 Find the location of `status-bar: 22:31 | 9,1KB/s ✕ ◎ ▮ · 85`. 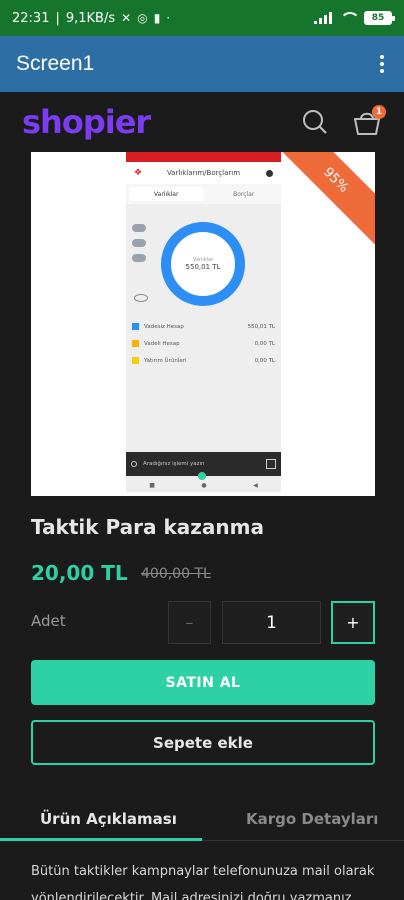

status-bar: 22:31 | 9,1KB/s ✕ ◎ ▮ · 85 is located at coordinates (202, 18).